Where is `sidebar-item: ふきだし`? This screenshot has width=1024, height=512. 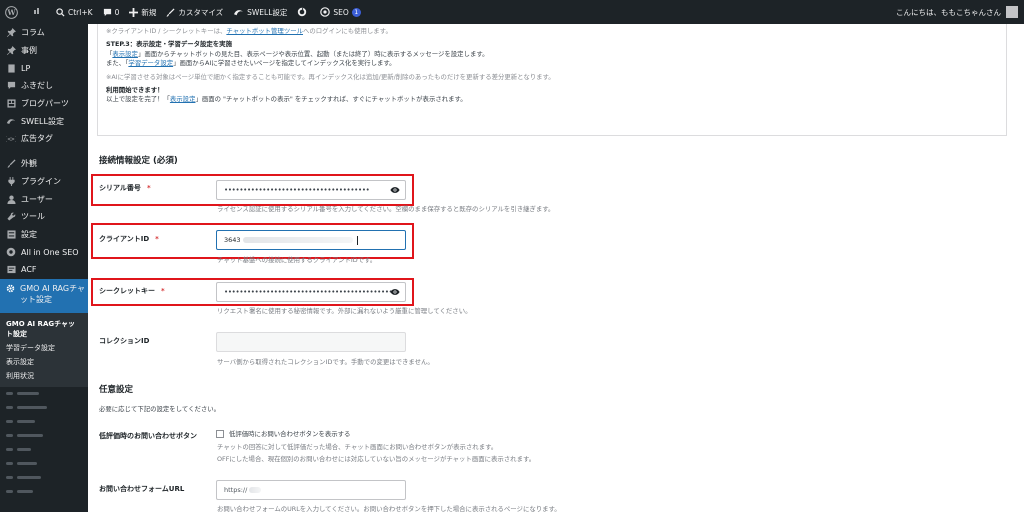
sidebar-item: ふきだし is located at coordinates (44, 86).